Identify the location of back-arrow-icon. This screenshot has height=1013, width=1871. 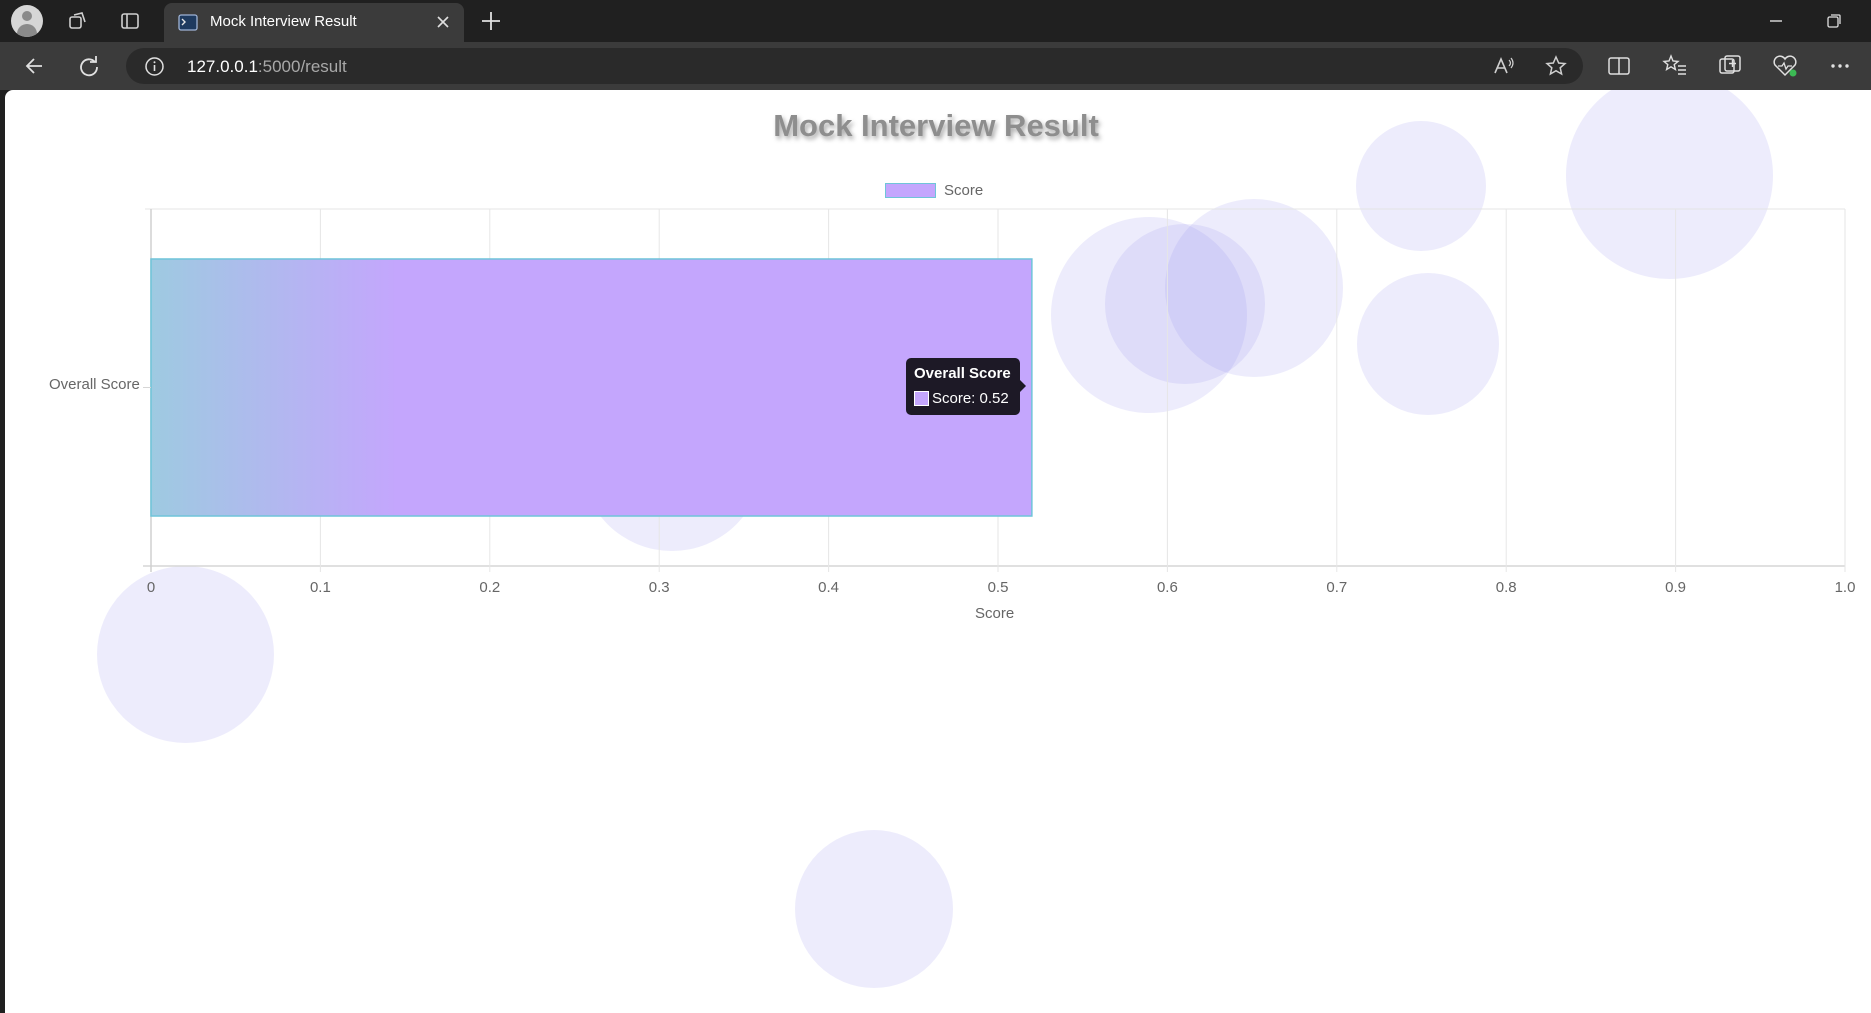
(35, 66).